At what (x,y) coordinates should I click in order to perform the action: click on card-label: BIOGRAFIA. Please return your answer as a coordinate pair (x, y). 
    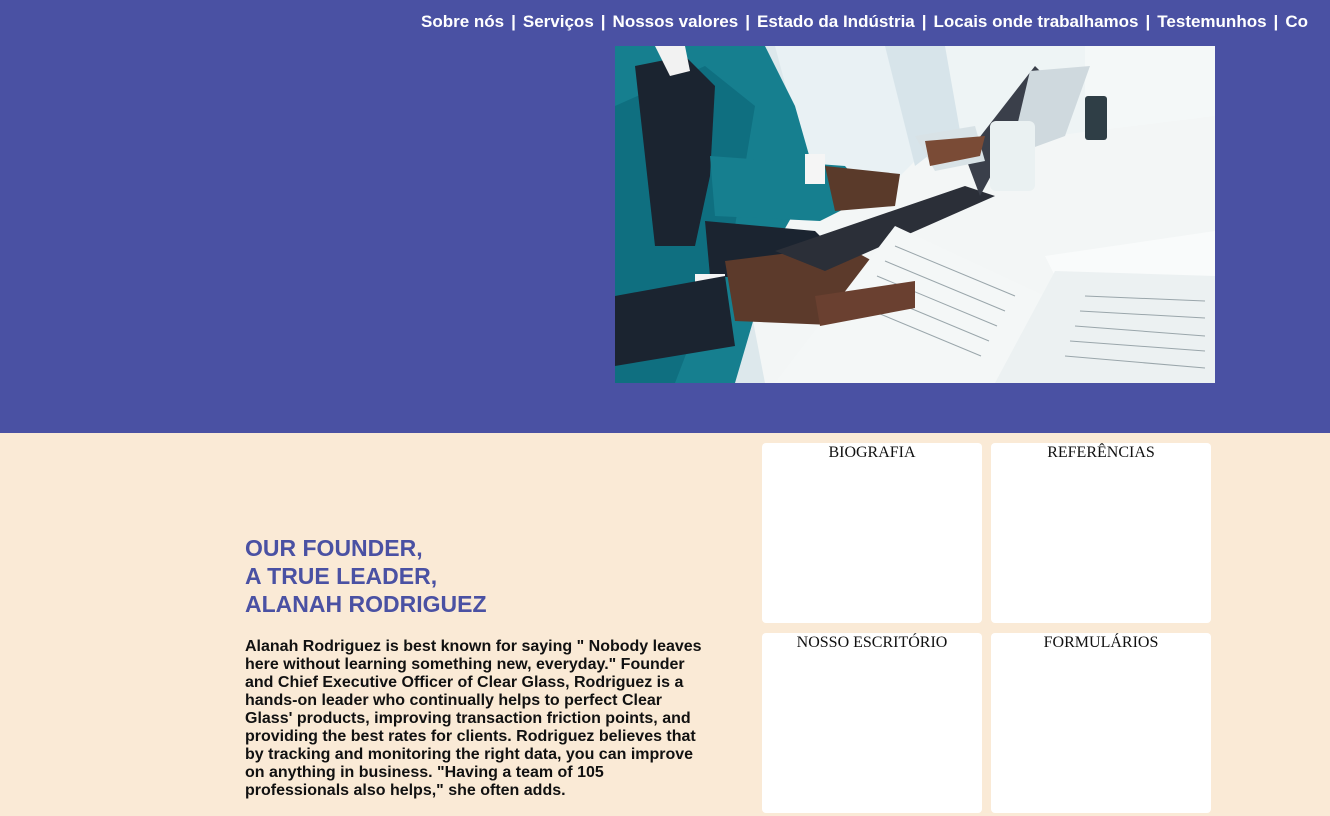
    Looking at the image, I should click on (872, 452).